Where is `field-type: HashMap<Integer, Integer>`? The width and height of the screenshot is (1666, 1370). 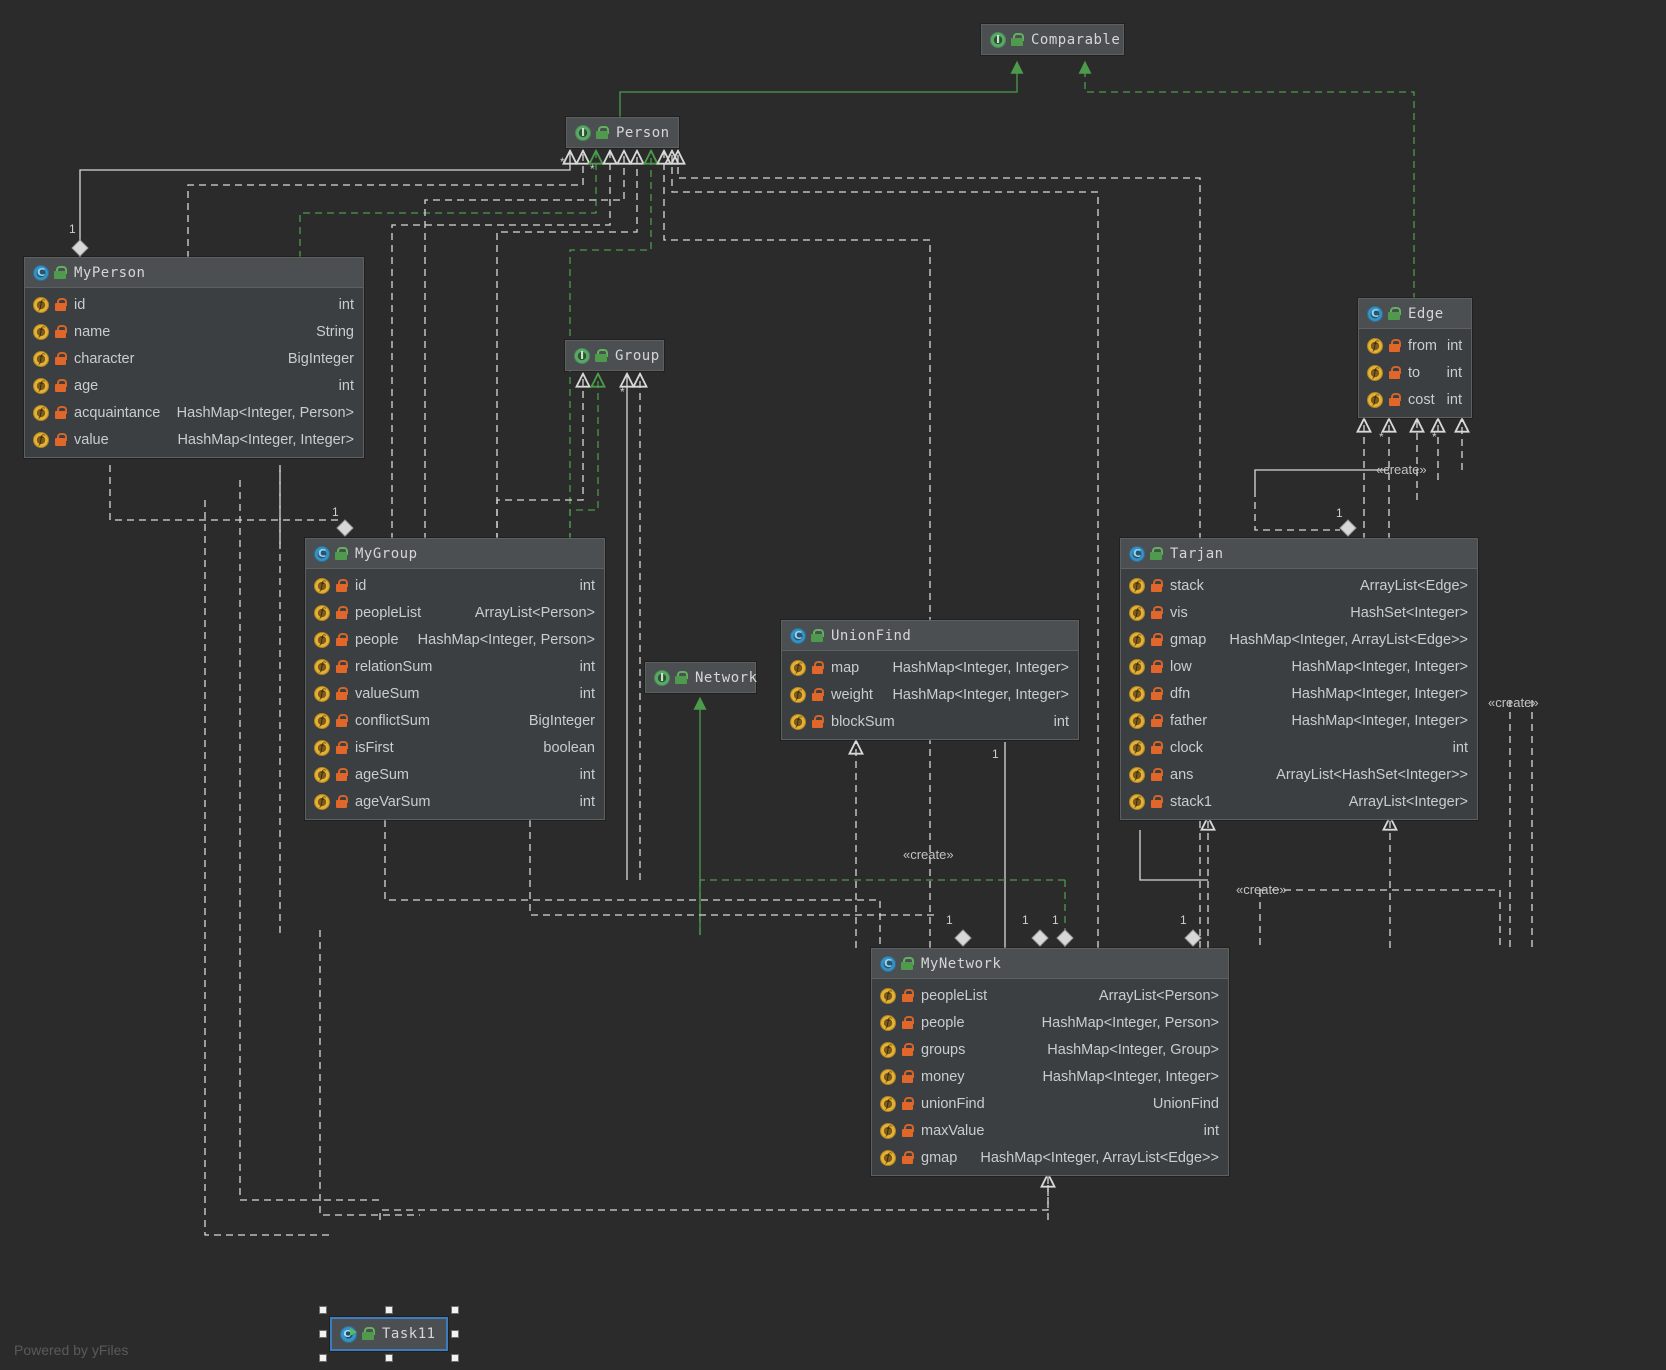
field-type: HashMap<Integer, Integer> is located at coordinates (1379, 666).